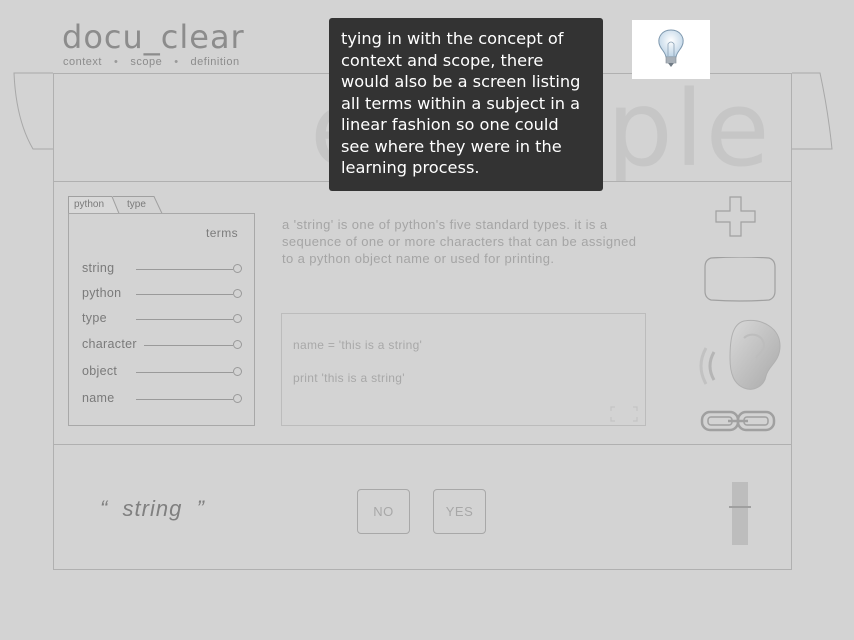 The image size is (854, 640). What do you see at coordinates (96, 318) in the screenshot?
I see `term-label: type` at bounding box center [96, 318].